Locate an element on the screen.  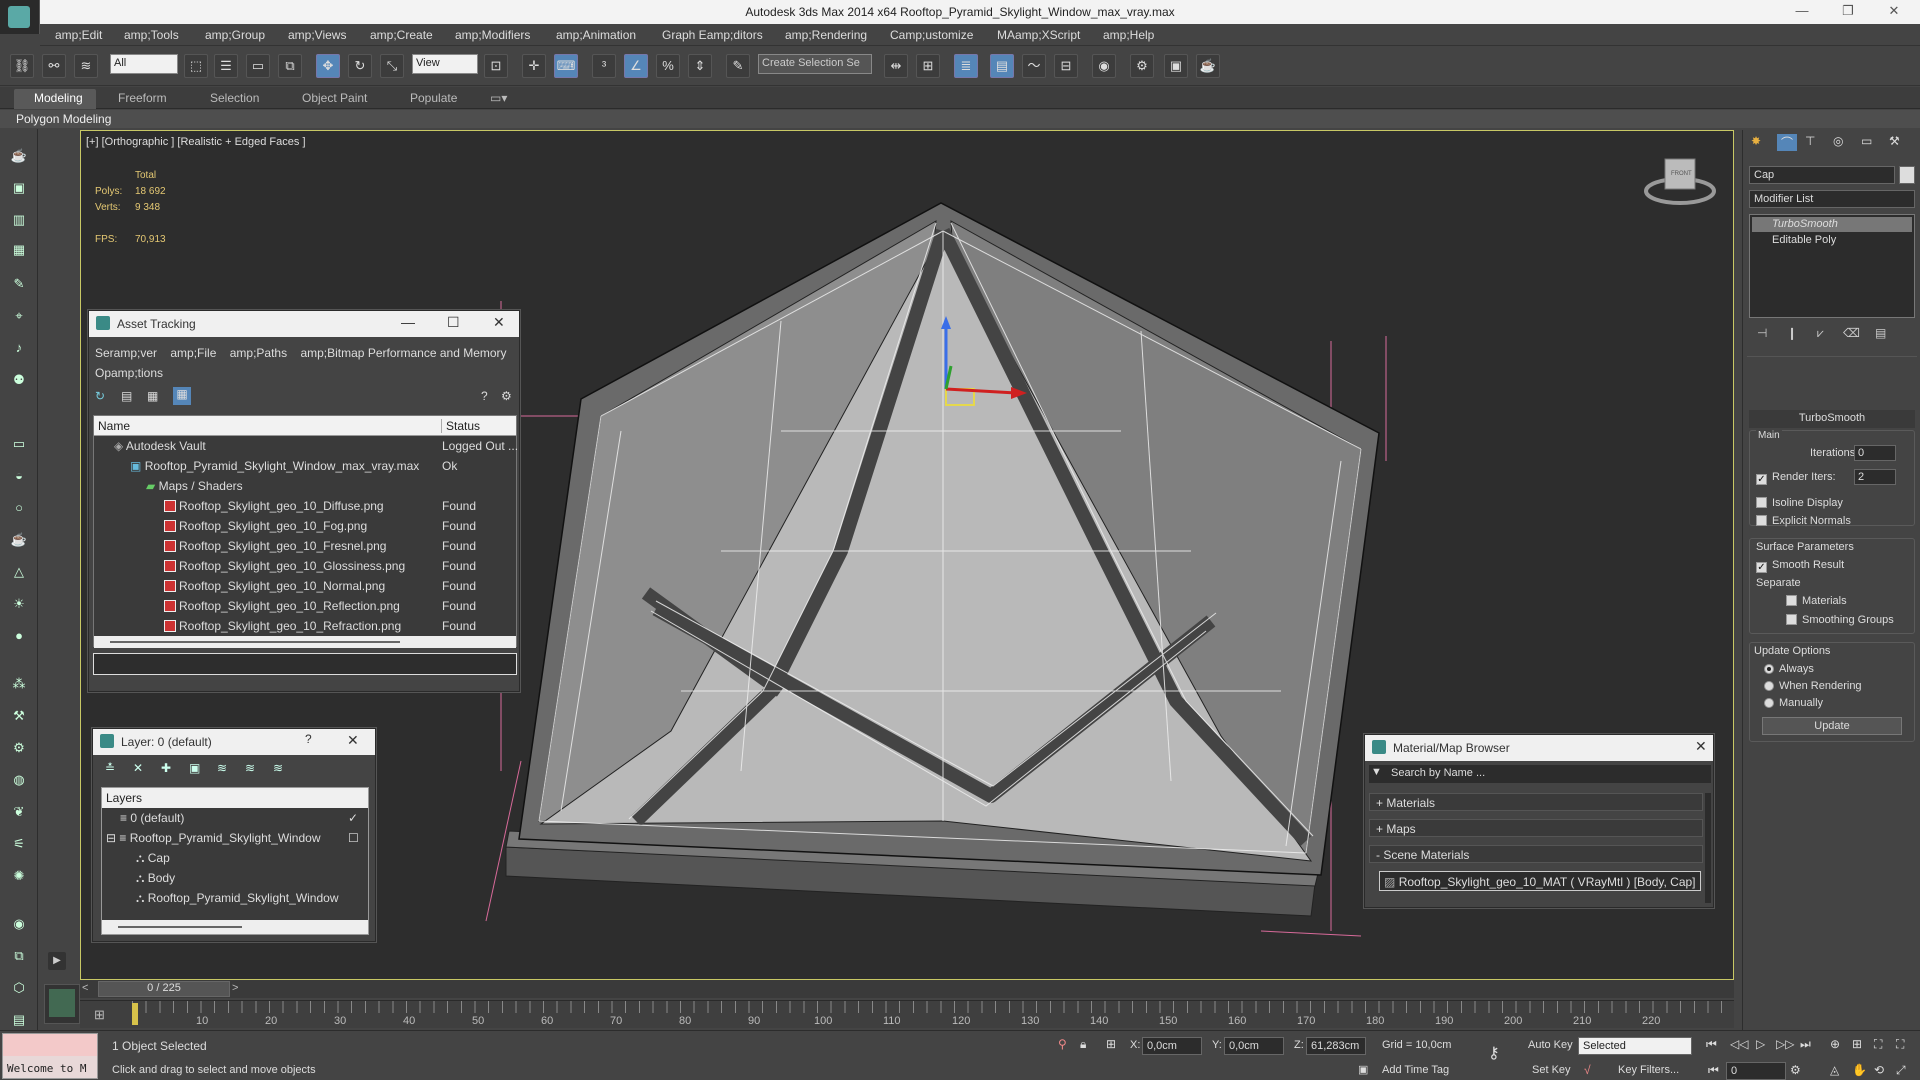
object-name-field: Cap is located at coordinates (1822, 175).